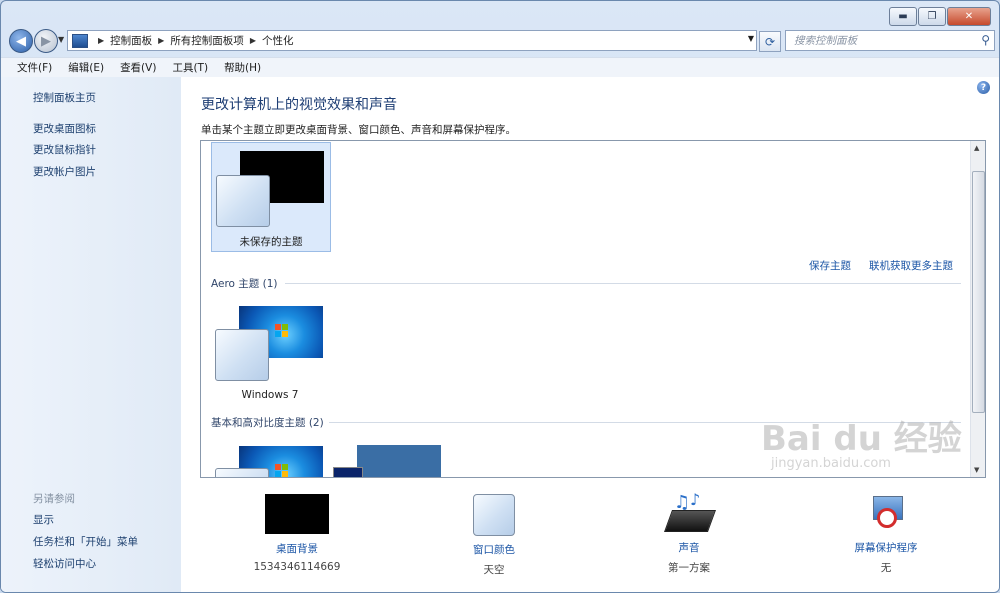 This screenshot has width=1000, height=593. Describe the element at coordinates (399, 461) in the screenshot. I see `theme-preview-classic` at that location.